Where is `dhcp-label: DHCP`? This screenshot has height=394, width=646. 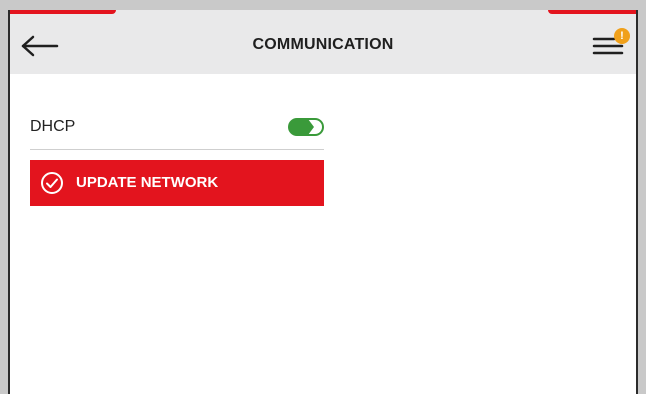
dhcp-label: DHCP is located at coordinates (53, 126).